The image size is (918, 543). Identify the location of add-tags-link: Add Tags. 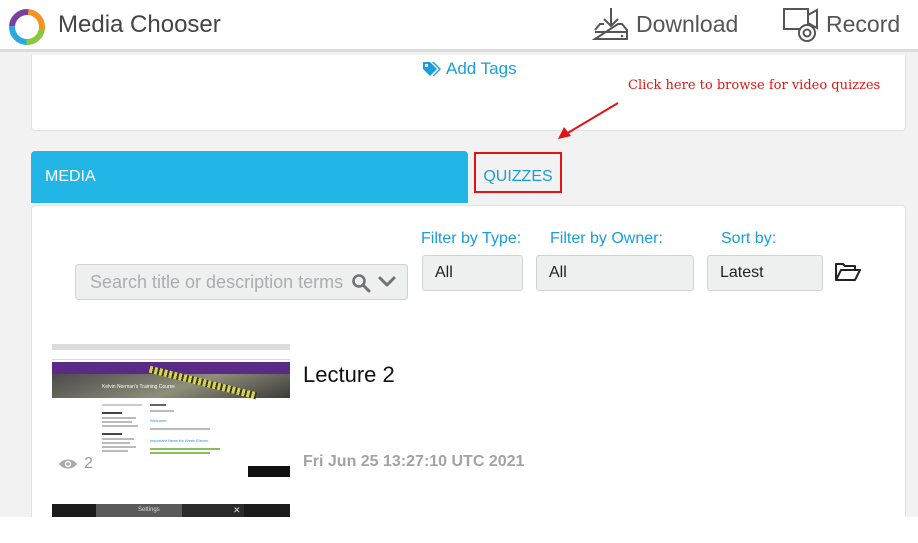
(469, 69).